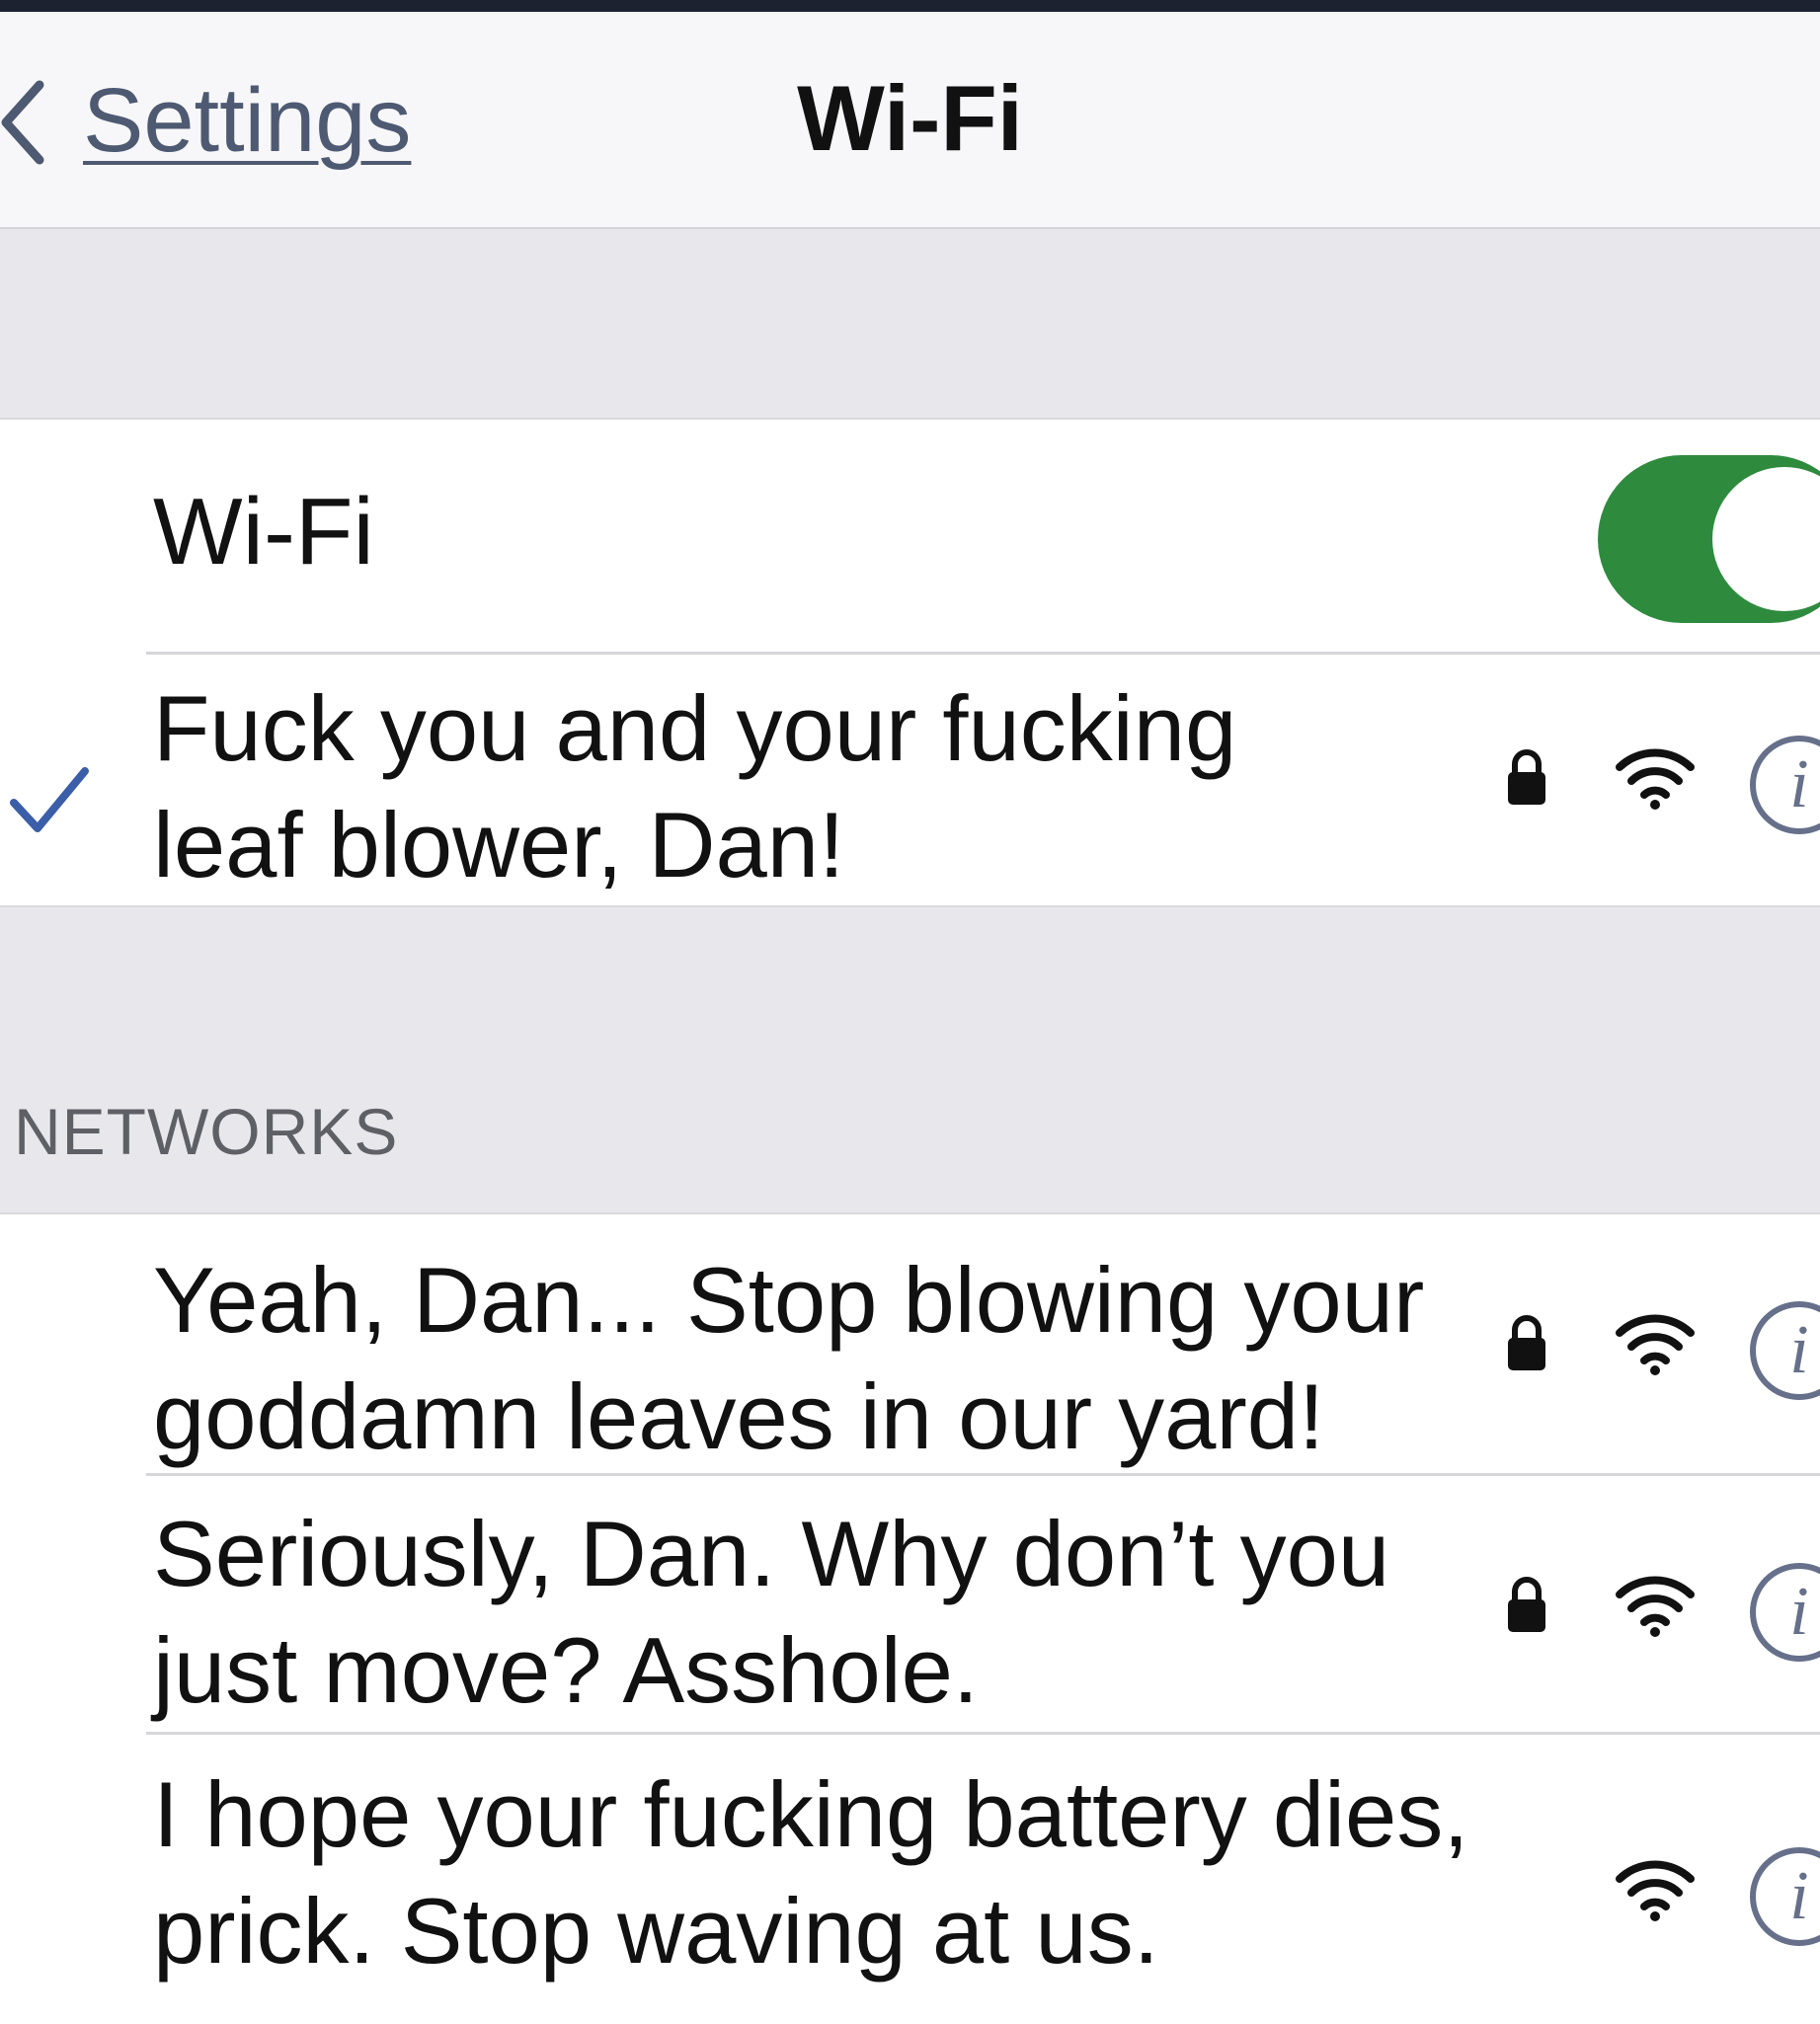 The image size is (1820, 2024). Describe the element at coordinates (910, 537) in the screenshot. I see `wifi-toggle-row: Wi-Fi` at that location.